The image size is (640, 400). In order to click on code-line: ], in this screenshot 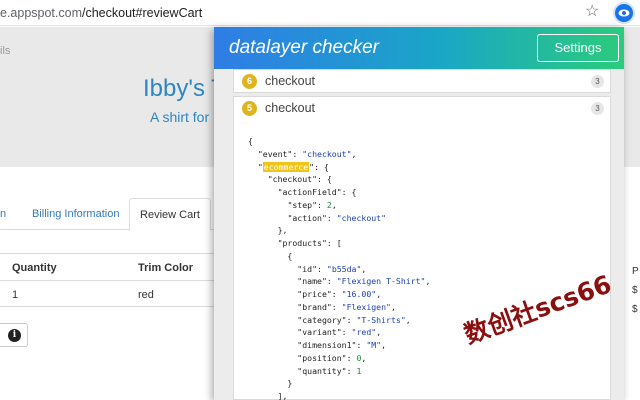, I will do `click(268, 395)`.